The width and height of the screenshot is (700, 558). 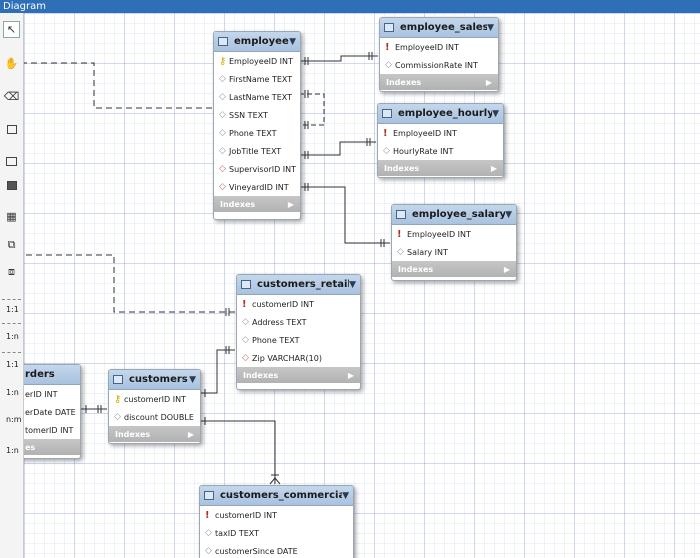 I want to click on column-row: ◇ Address TEXT, so click(x=298, y=322).